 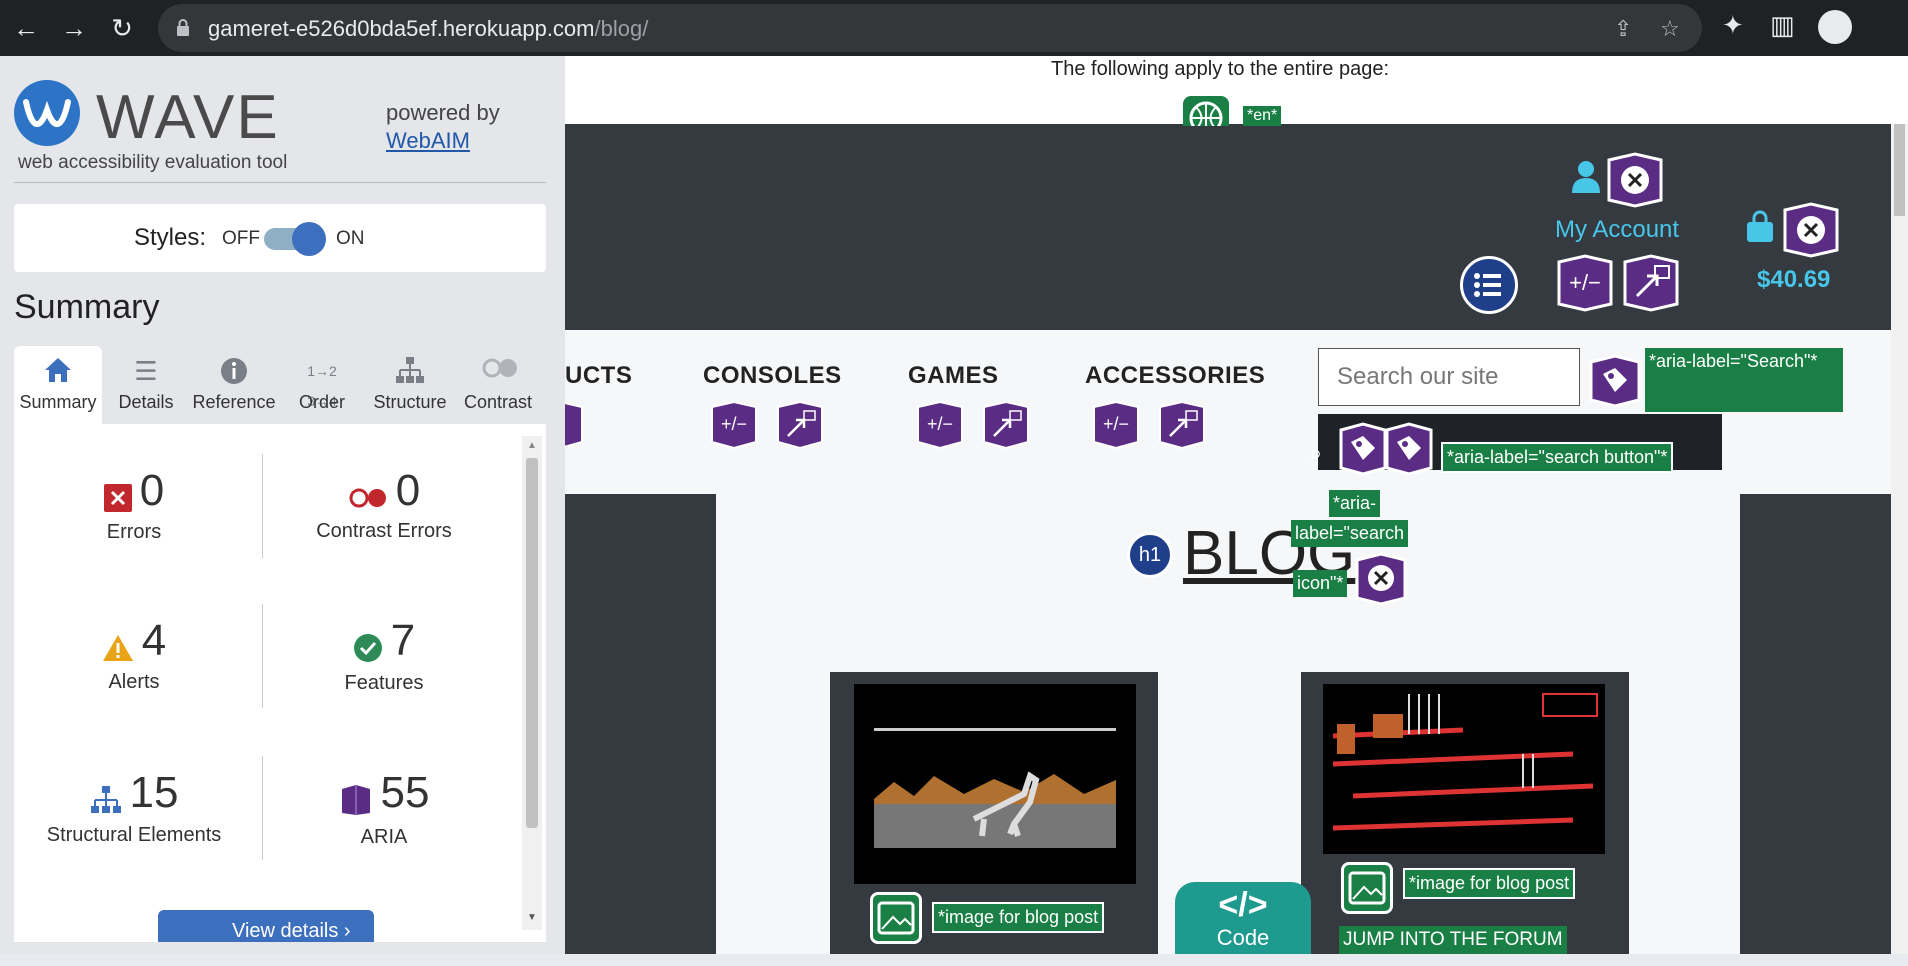 I want to click on scroll-up-icon: ▲, so click(x=532, y=445).